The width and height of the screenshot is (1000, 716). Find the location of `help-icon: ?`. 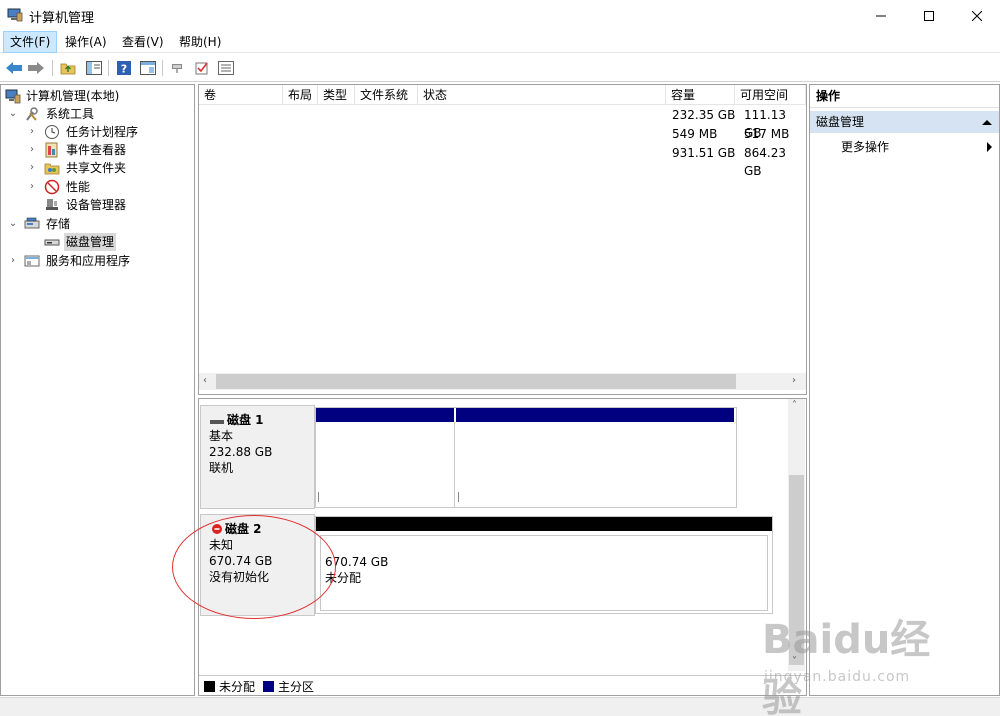

help-icon: ? is located at coordinates (124, 68).